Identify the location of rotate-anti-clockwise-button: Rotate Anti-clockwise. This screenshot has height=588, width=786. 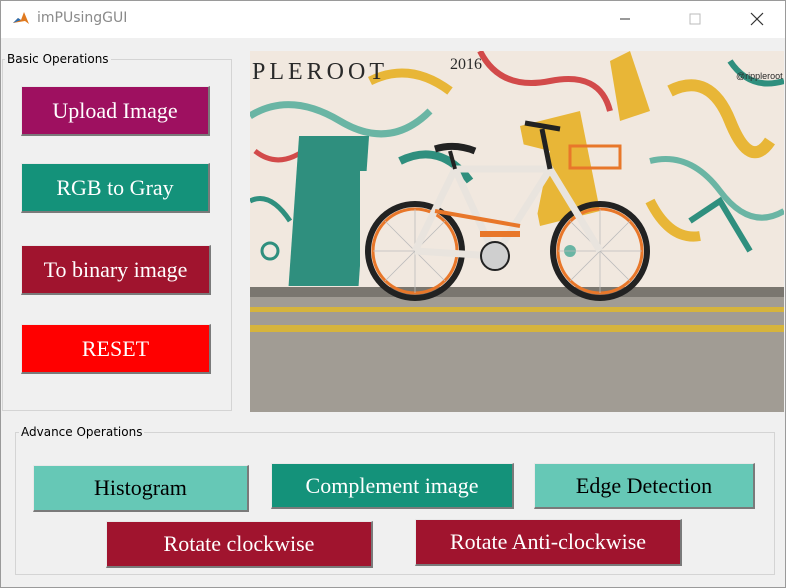
(548, 542).